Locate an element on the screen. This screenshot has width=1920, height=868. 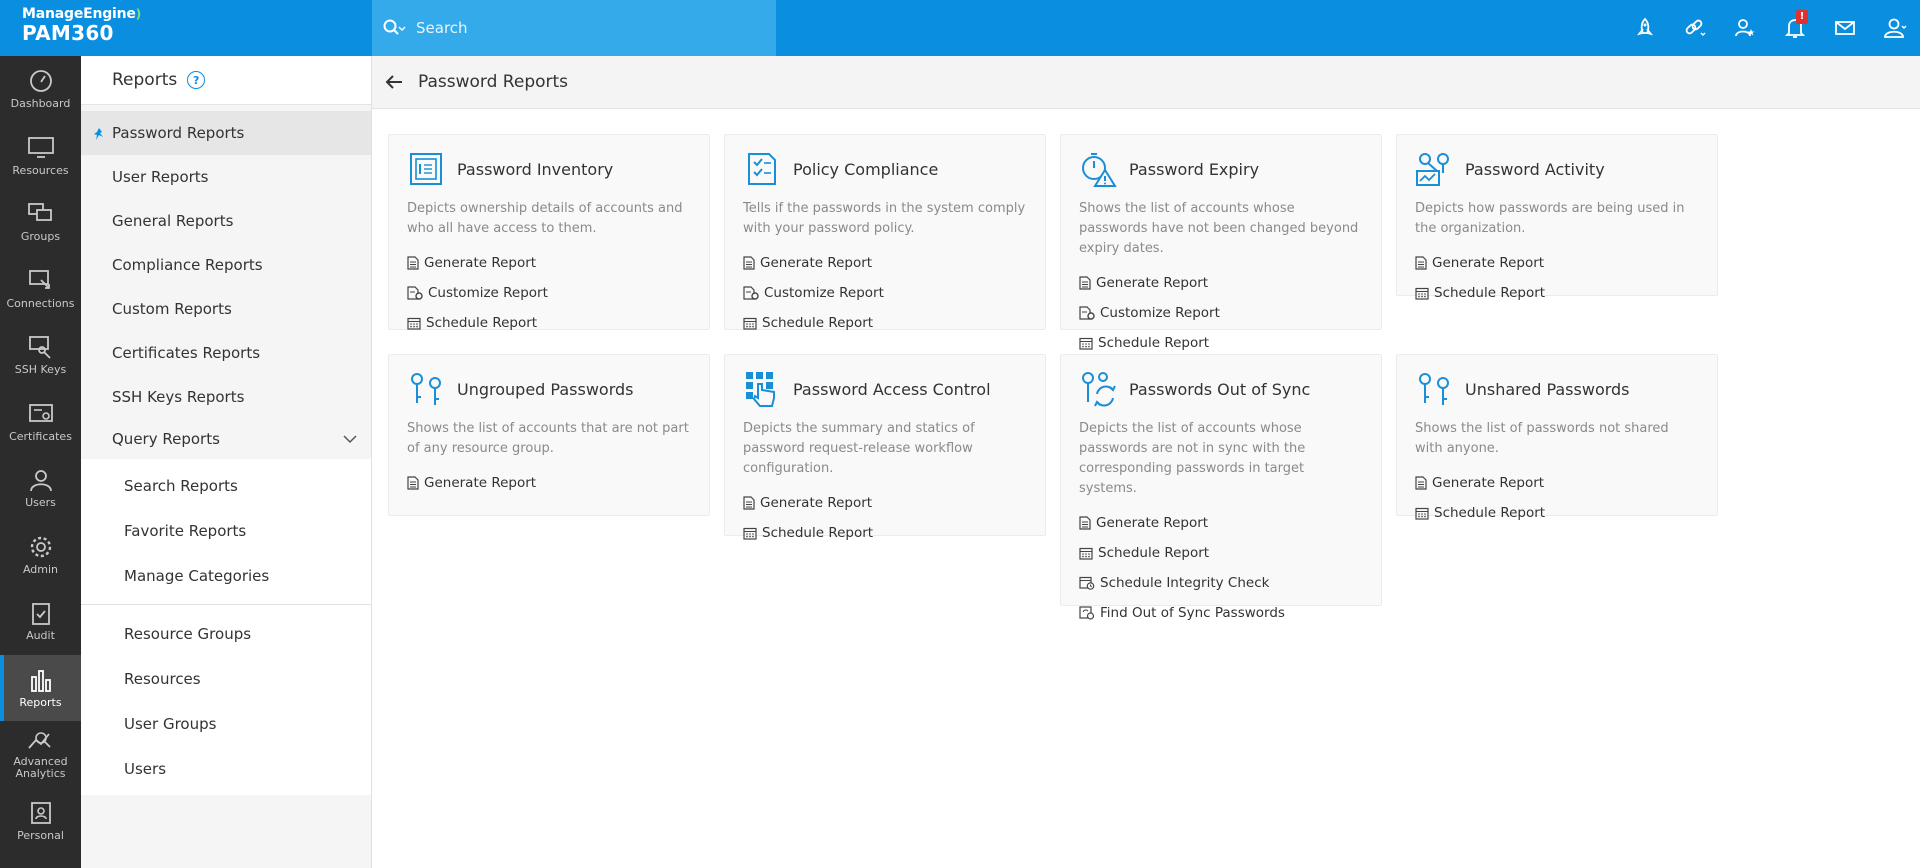
connection-icon is located at coordinates (39, 279).